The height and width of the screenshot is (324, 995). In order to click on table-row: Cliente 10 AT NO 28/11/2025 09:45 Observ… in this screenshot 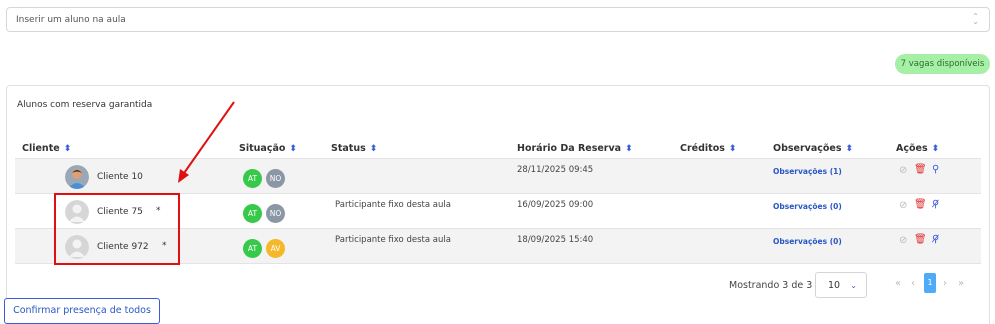, I will do `click(498, 175)`.